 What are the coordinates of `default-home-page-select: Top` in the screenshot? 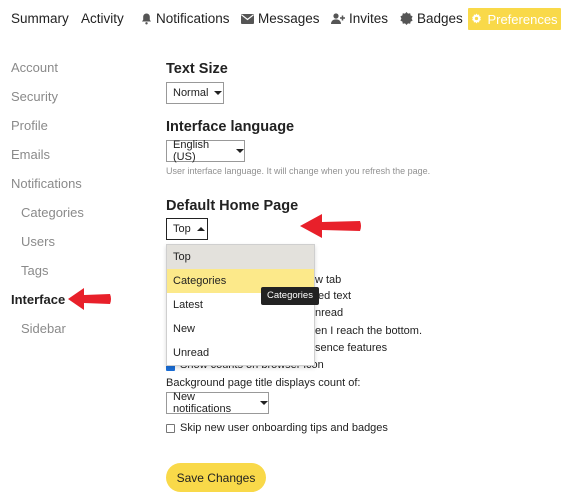 It's located at (187, 229).